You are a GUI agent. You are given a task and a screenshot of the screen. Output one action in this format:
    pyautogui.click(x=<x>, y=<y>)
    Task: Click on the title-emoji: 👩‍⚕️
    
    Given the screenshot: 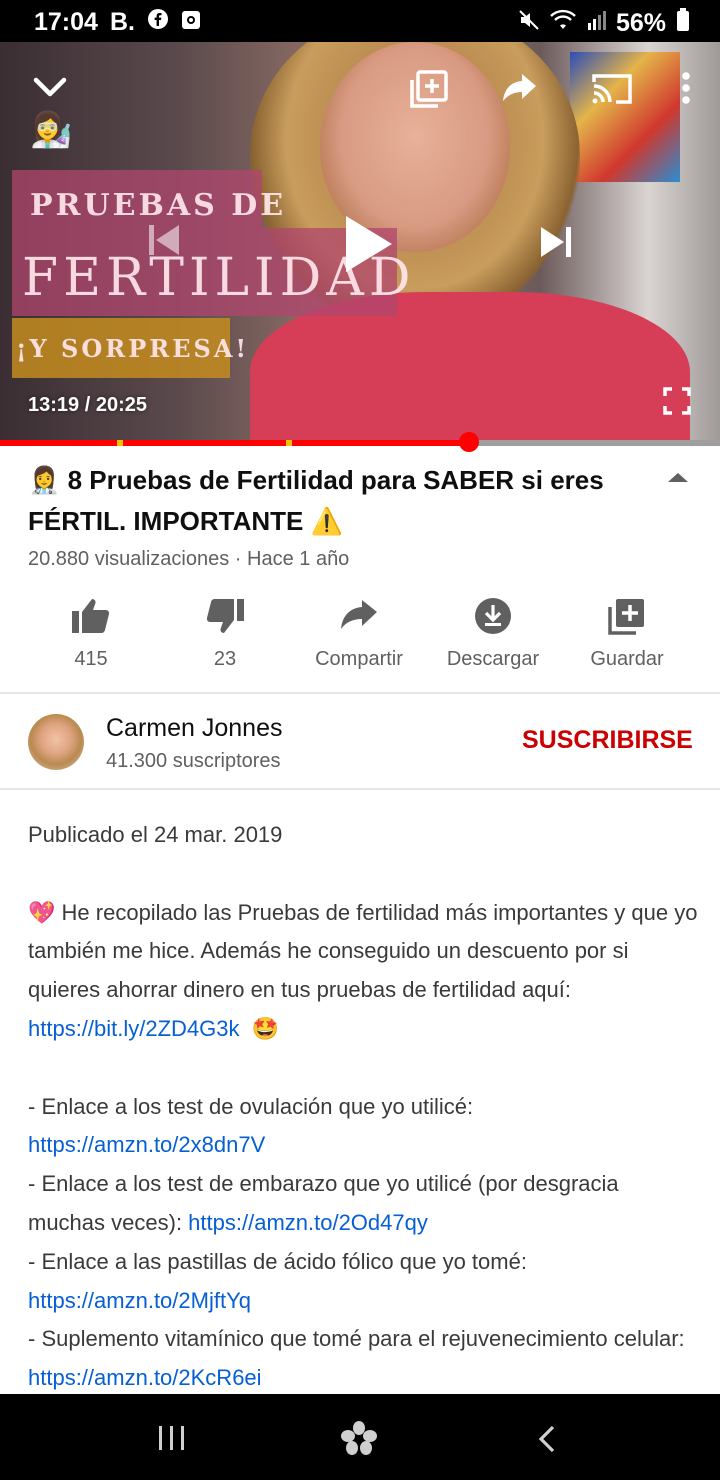 What is the action you would take?
    pyautogui.click(x=44, y=480)
    